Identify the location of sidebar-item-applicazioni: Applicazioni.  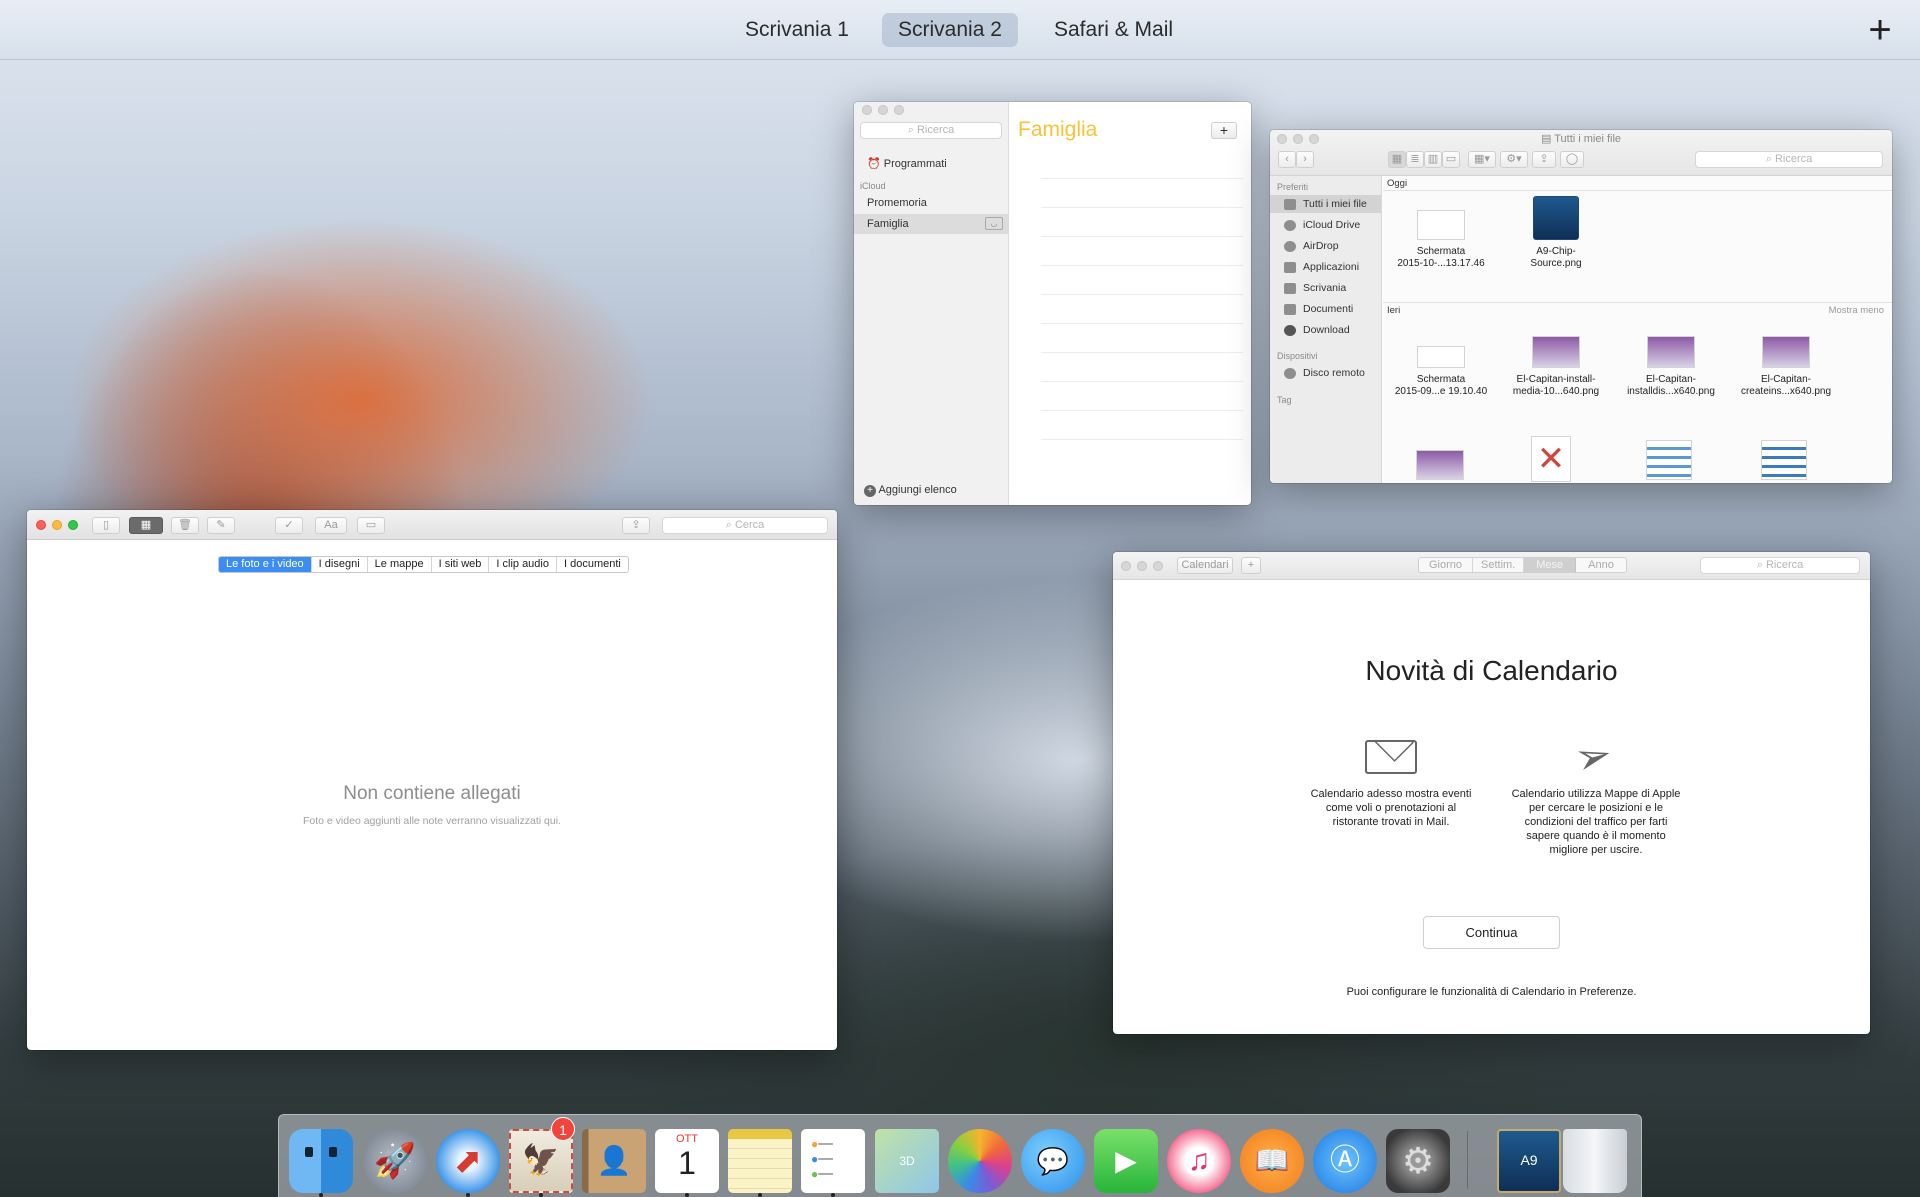
(1325, 267).